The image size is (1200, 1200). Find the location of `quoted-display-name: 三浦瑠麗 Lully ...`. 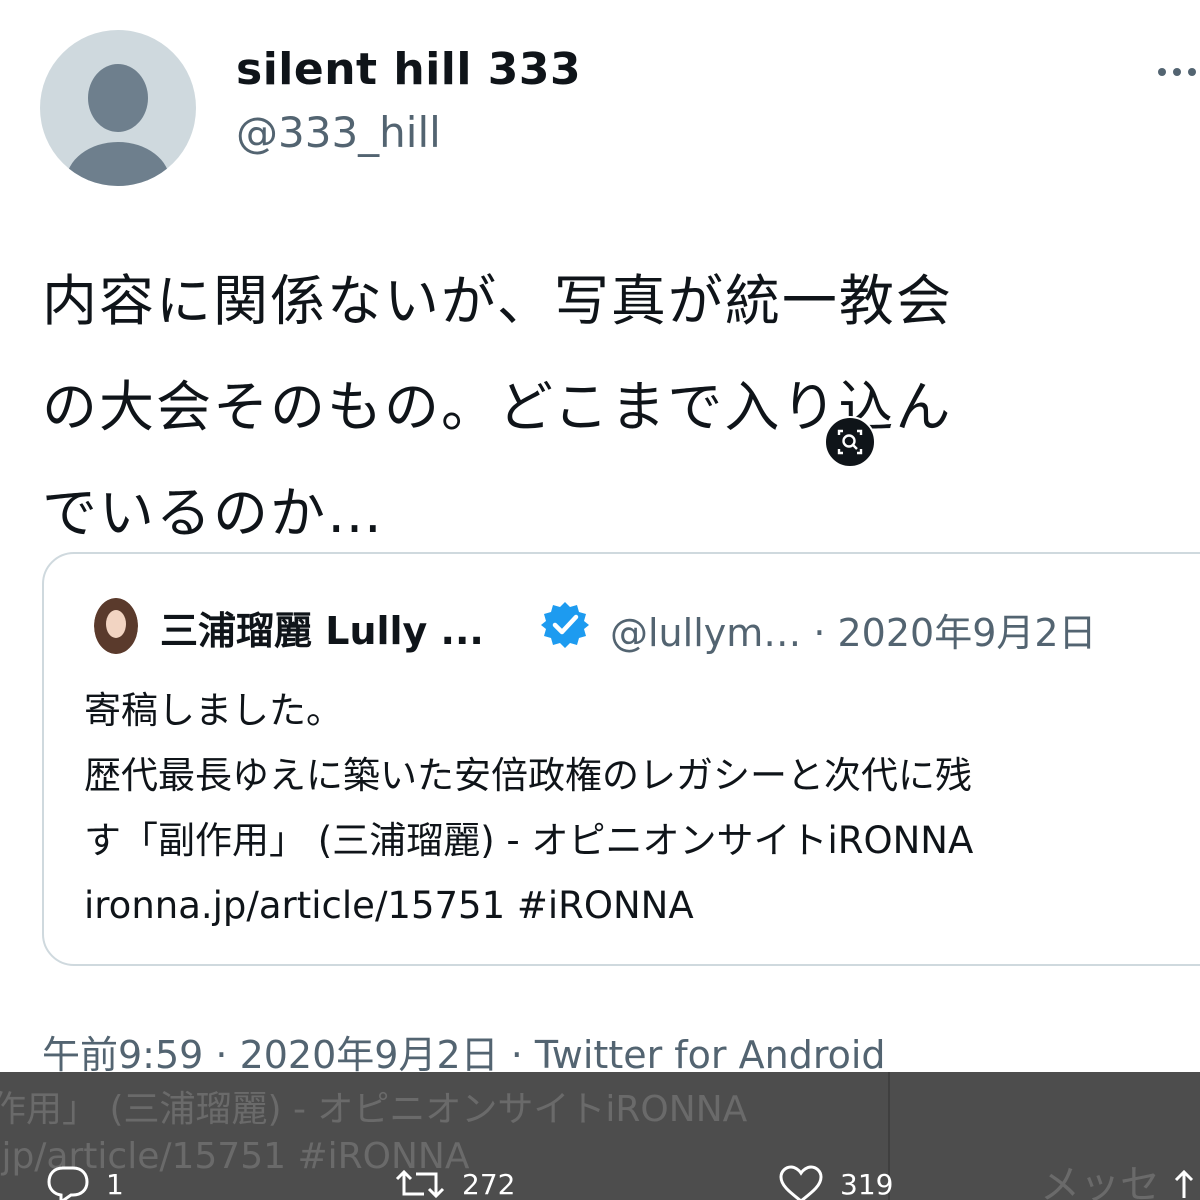

quoted-display-name: 三浦瑠麗 Lully ... is located at coordinates (322, 631).